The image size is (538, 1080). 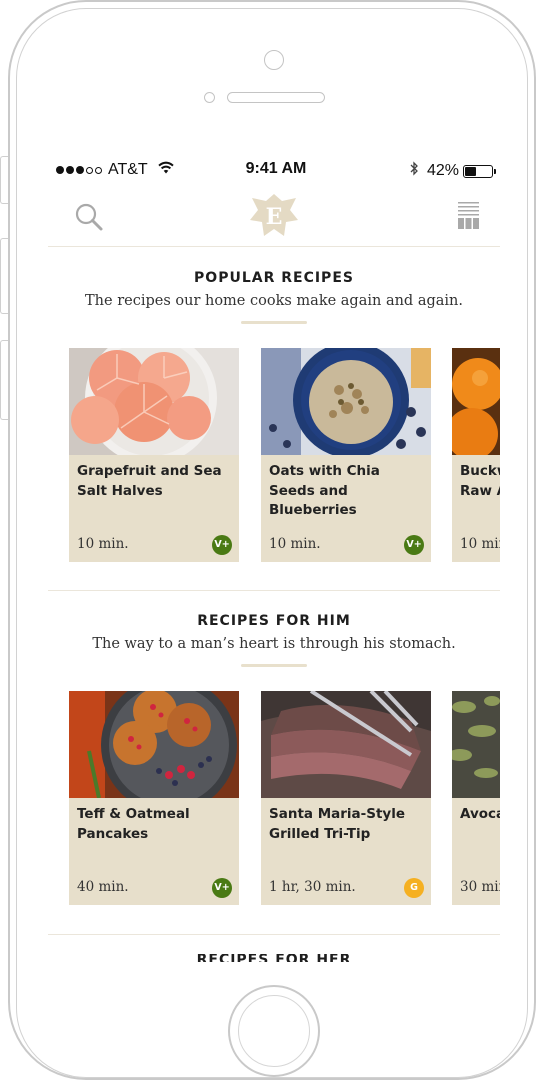 What do you see at coordinates (274, 621) in the screenshot?
I see `section-title: RECIPES FOR HIM` at bounding box center [274, 621].